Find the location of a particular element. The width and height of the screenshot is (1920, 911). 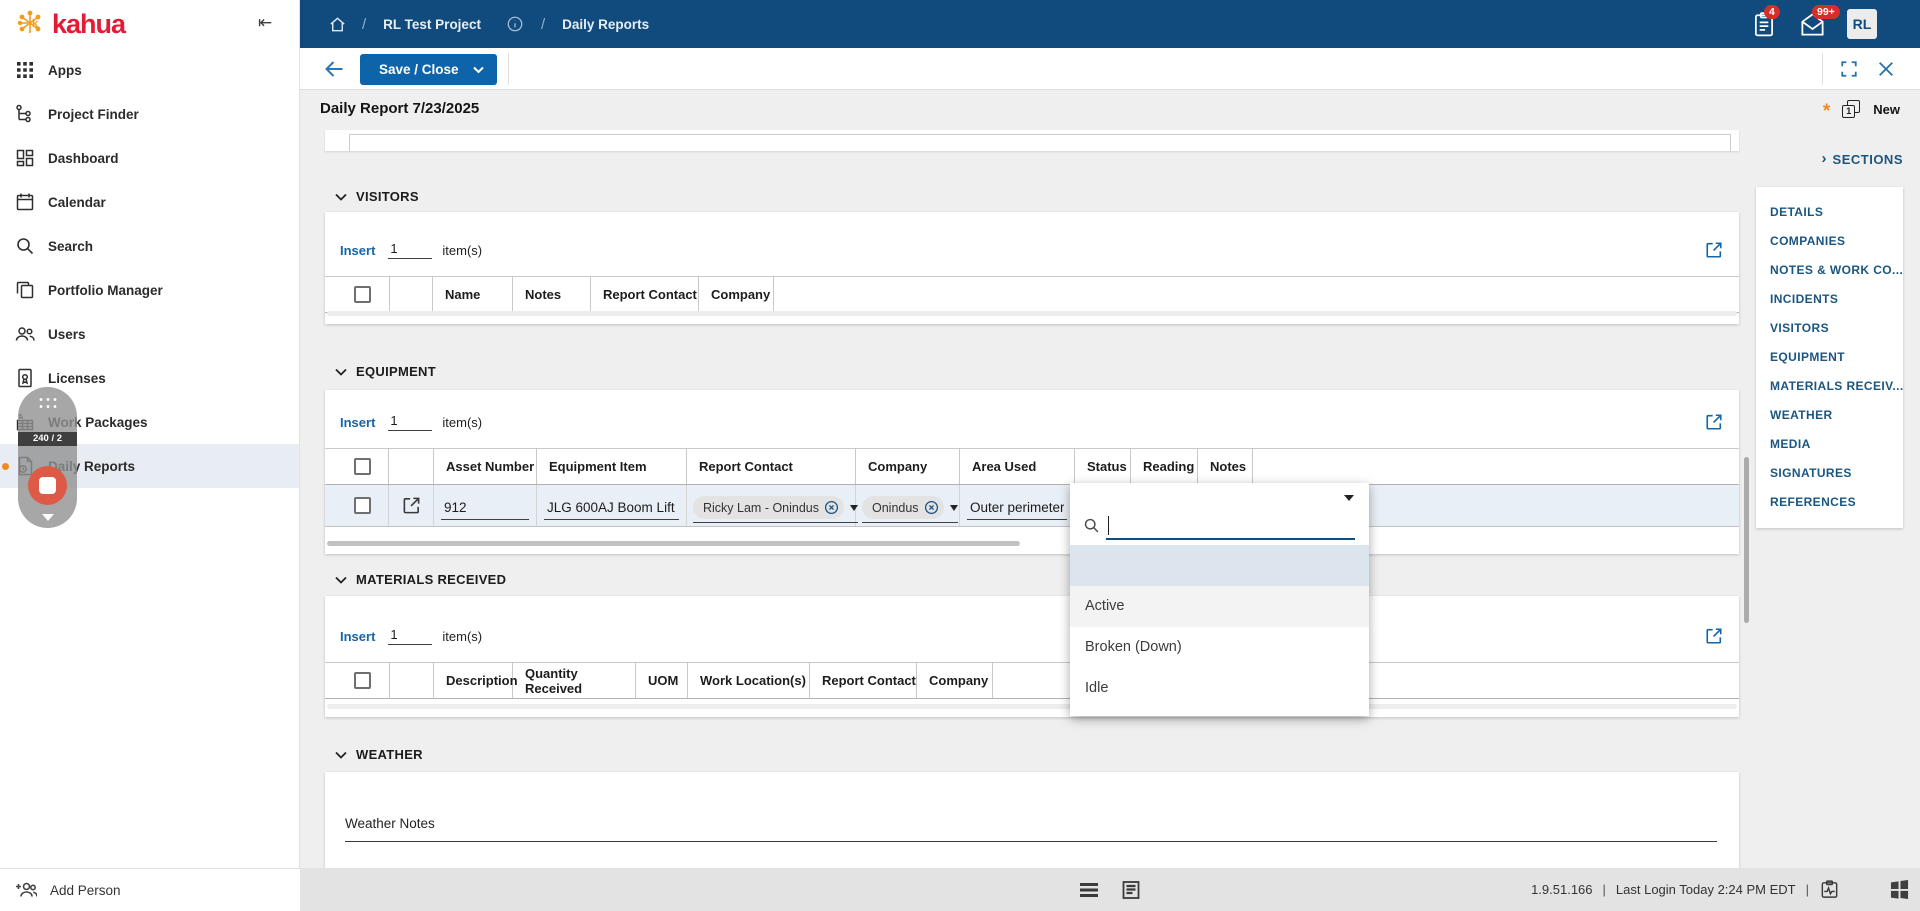

sidebar-item-project-finder: Project Finder is located at coordinates (149, 114).